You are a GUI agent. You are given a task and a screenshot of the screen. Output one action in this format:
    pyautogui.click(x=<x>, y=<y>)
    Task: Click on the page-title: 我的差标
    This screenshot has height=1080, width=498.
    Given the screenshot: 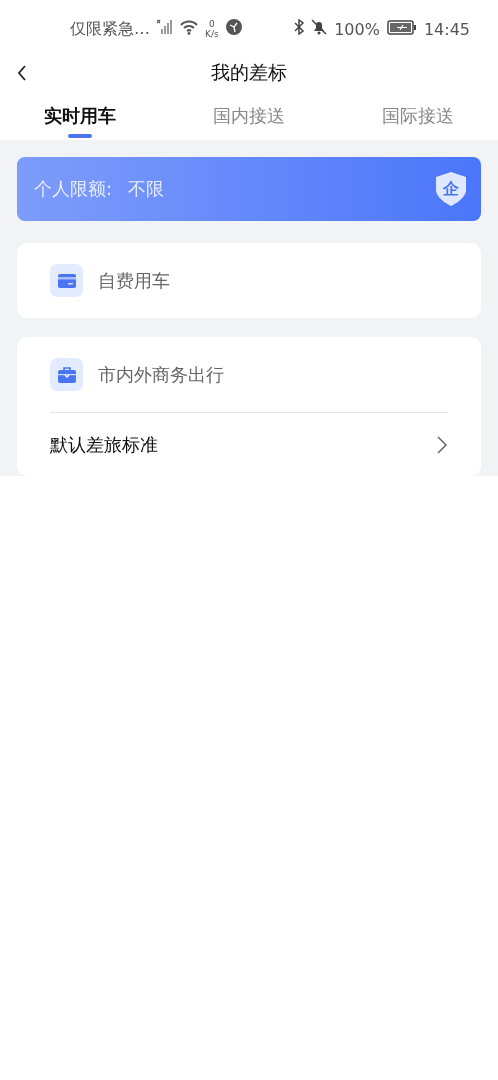 What is the action you would take?
    pyautogui.click(x=249, y=72)
    